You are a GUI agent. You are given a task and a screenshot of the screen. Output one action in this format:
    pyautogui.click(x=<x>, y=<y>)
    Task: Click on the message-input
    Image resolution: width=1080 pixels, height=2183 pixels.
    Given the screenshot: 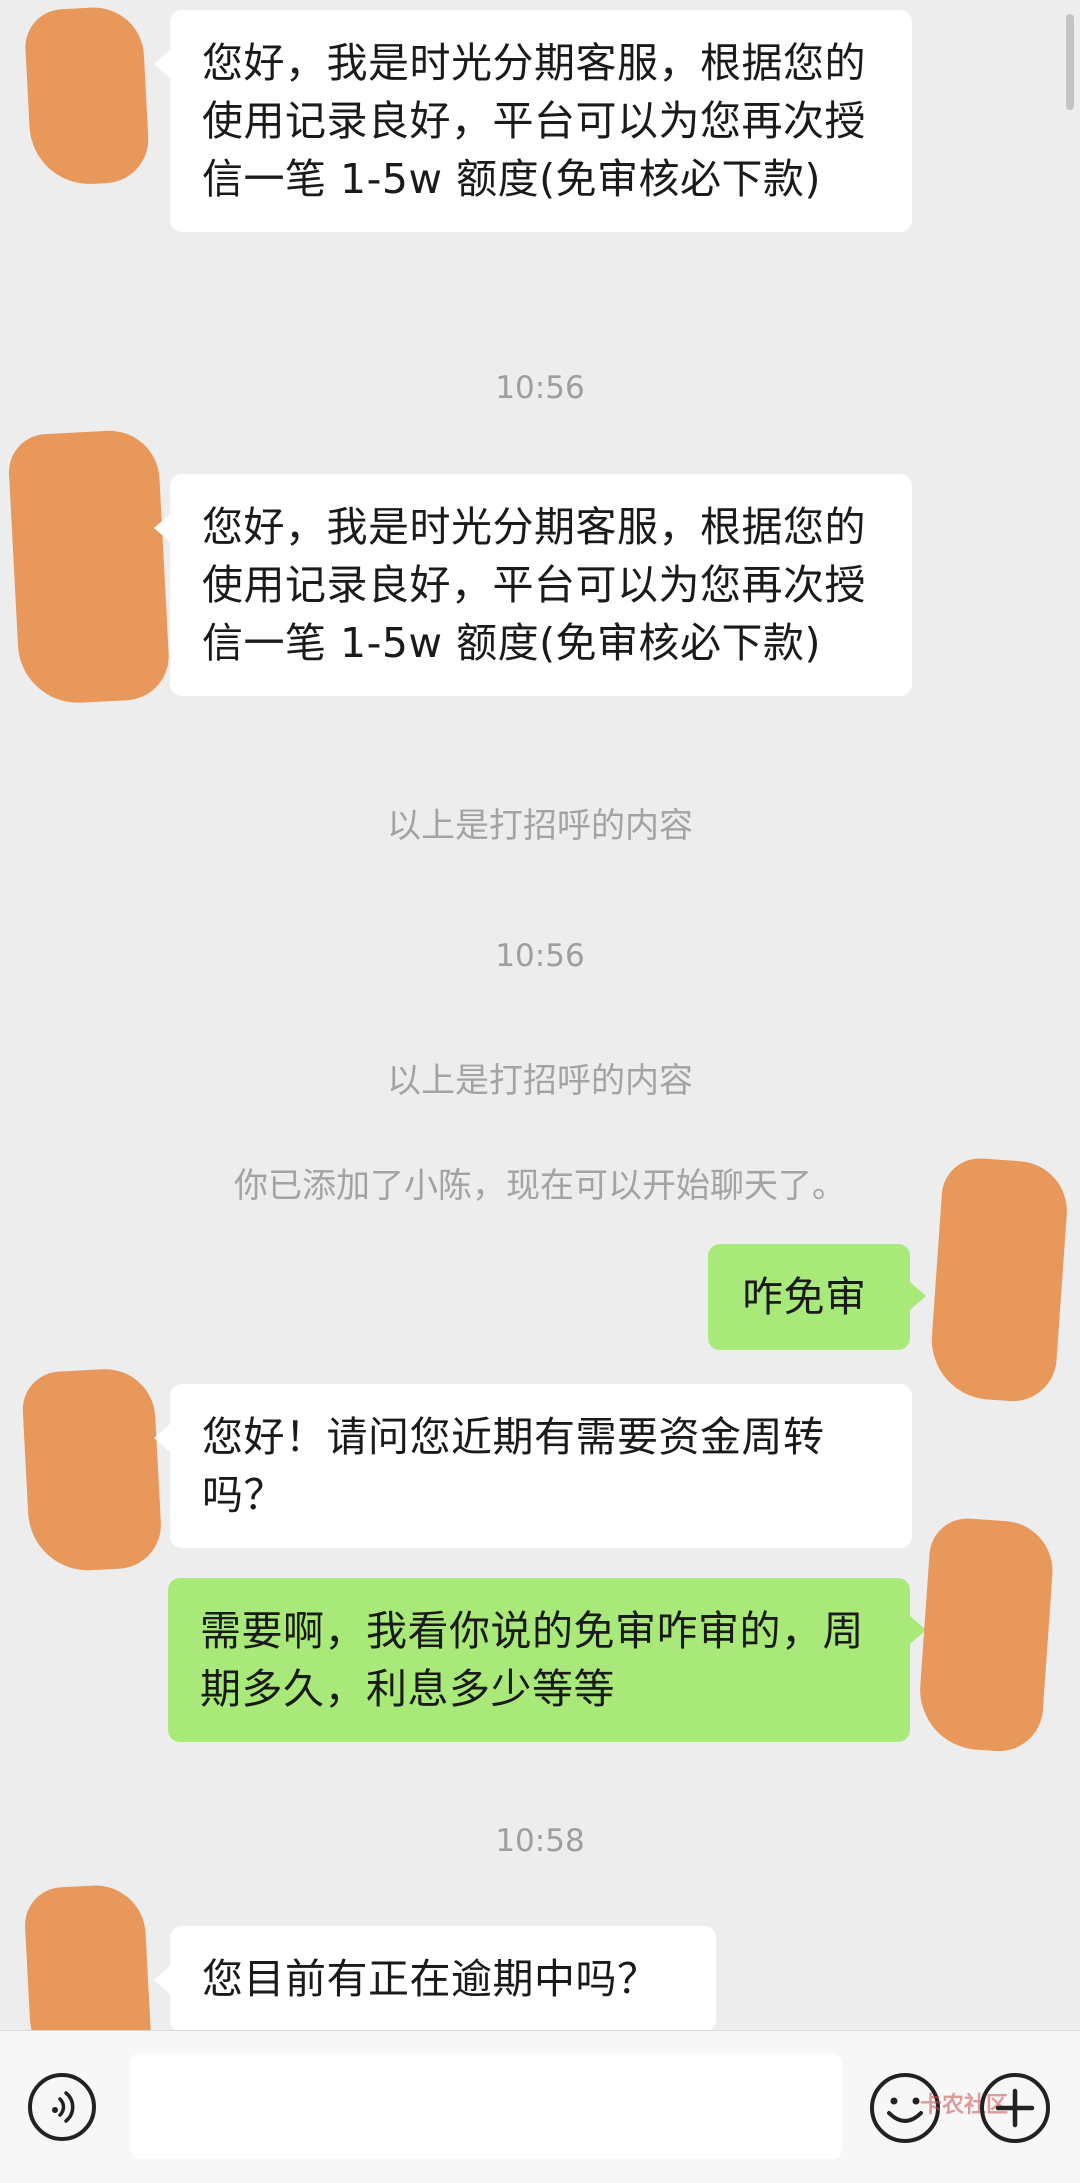 What is the action you would take?
    pyautogui.click(x=486, y=2106)
    